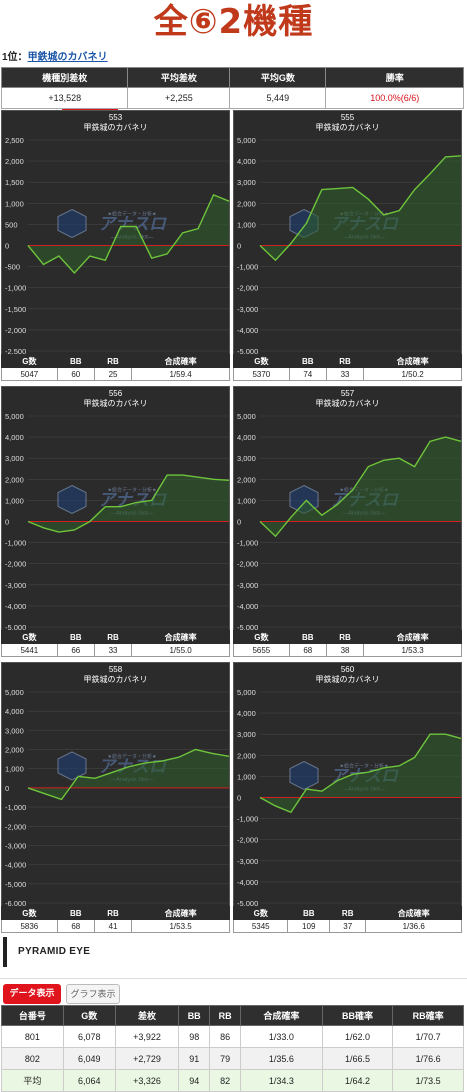 The width and height of the screenshot is (467, 1092). I want to click on chart-title: 557 甲鉄城のカバネリ, so click(347, 399).